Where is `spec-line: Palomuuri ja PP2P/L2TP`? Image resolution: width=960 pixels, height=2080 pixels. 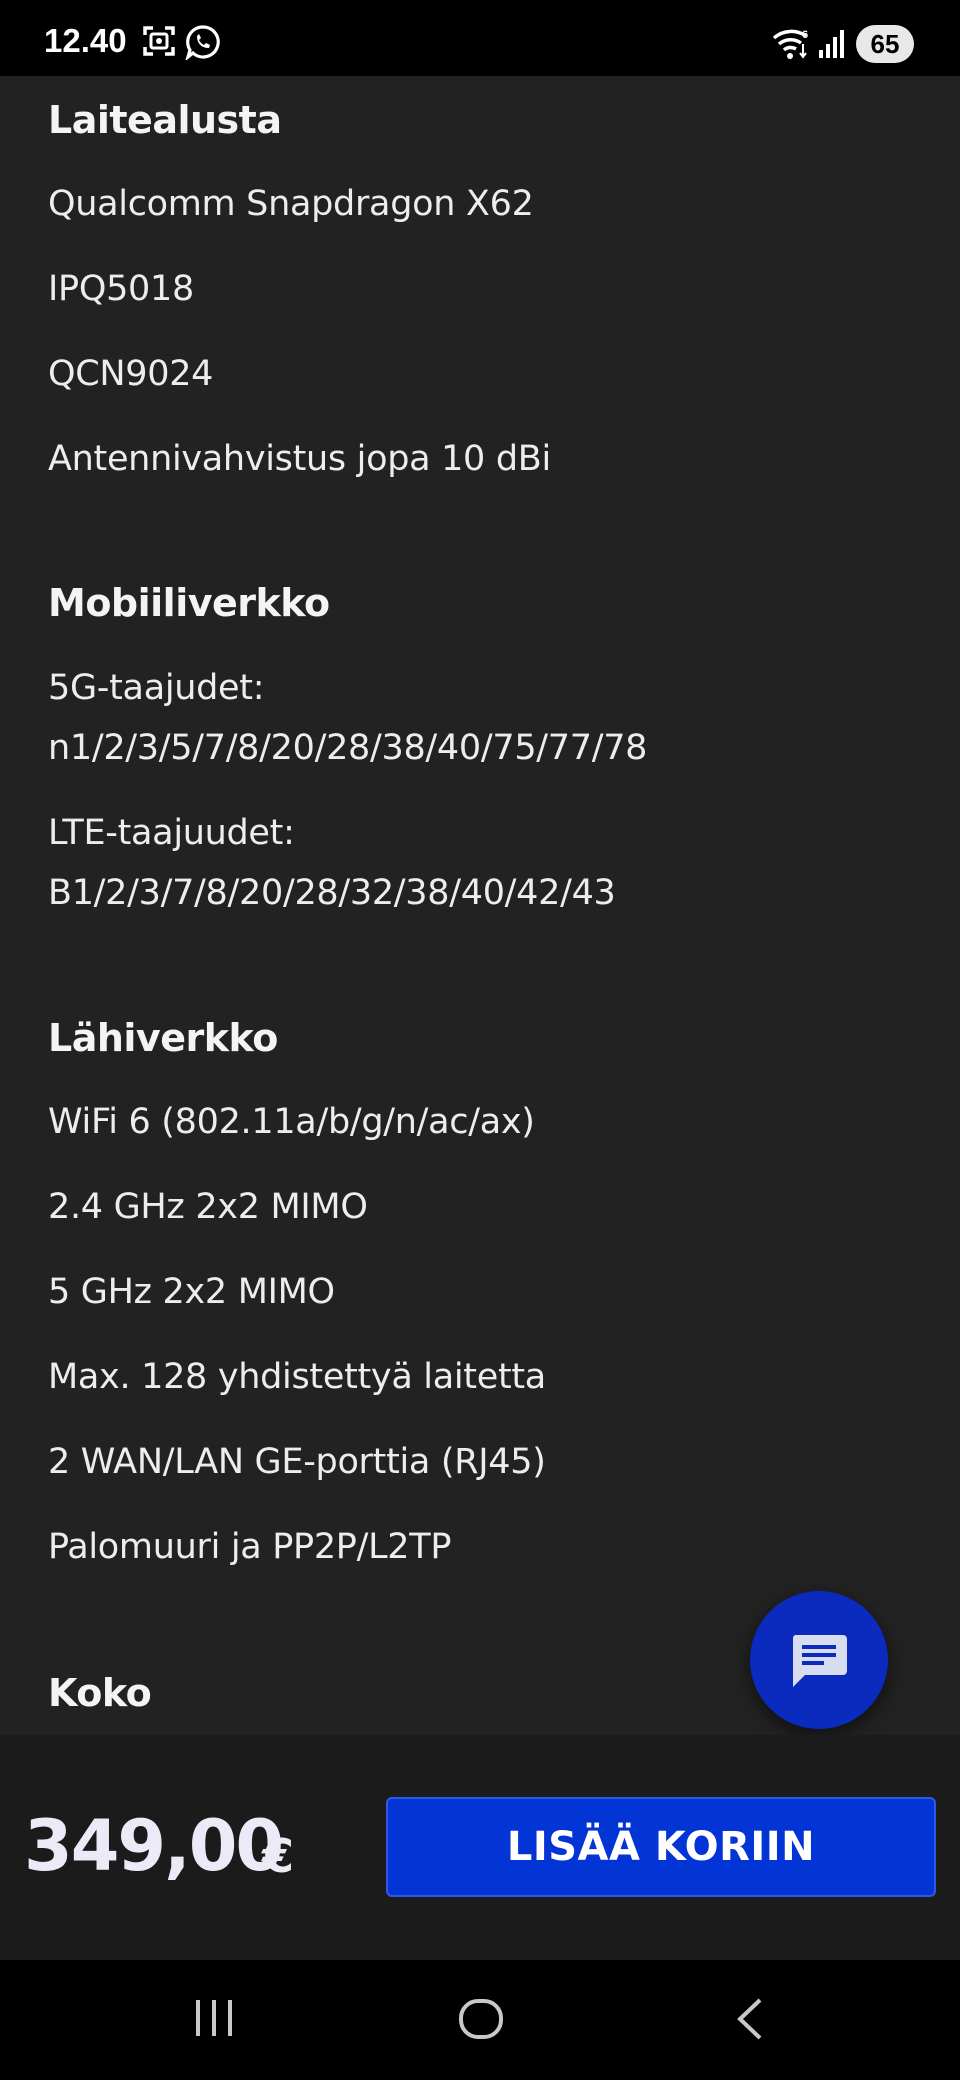 spec-line: Palomuuri ja PP2P/L2TP is located at coordinates (250, 1547).